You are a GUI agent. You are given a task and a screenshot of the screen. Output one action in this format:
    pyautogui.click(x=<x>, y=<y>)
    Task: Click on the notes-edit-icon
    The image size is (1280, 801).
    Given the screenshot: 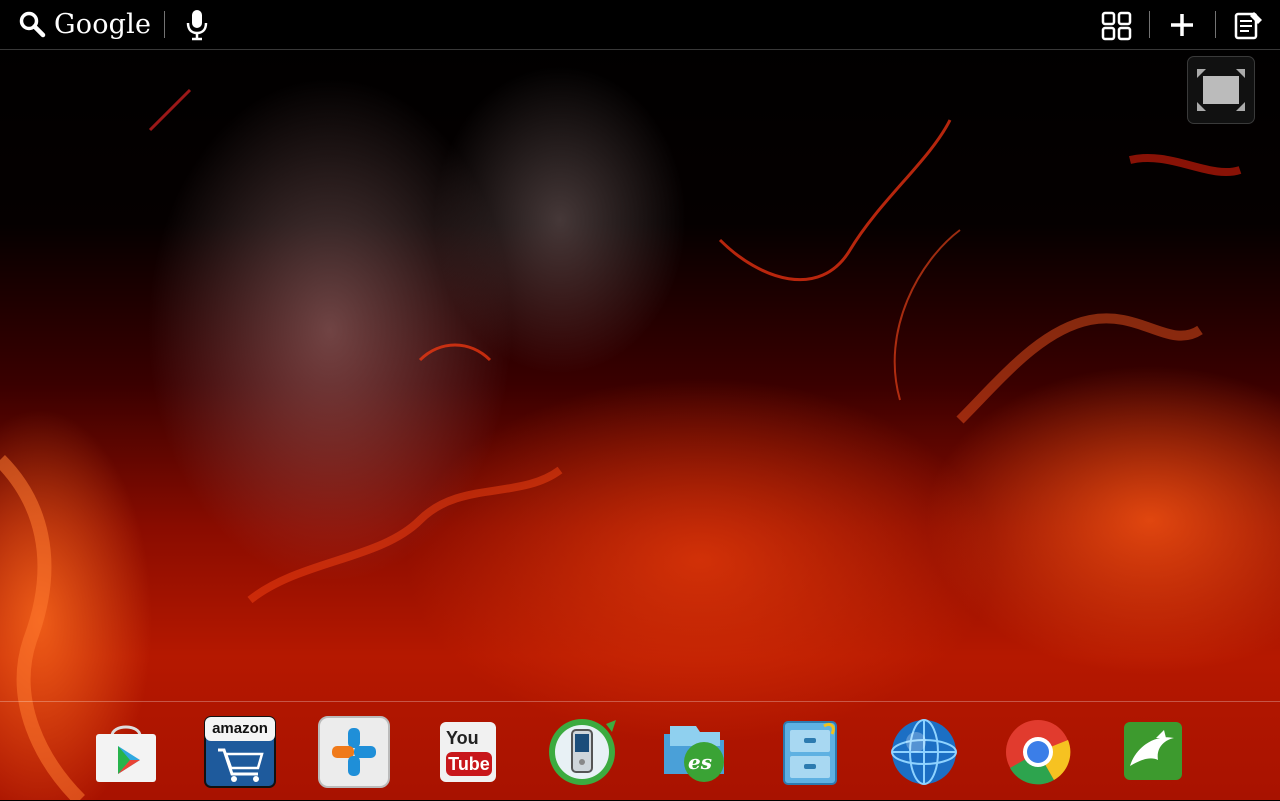 What is the action you would take?
    pyautogui.click(x=1248, y=26)
    